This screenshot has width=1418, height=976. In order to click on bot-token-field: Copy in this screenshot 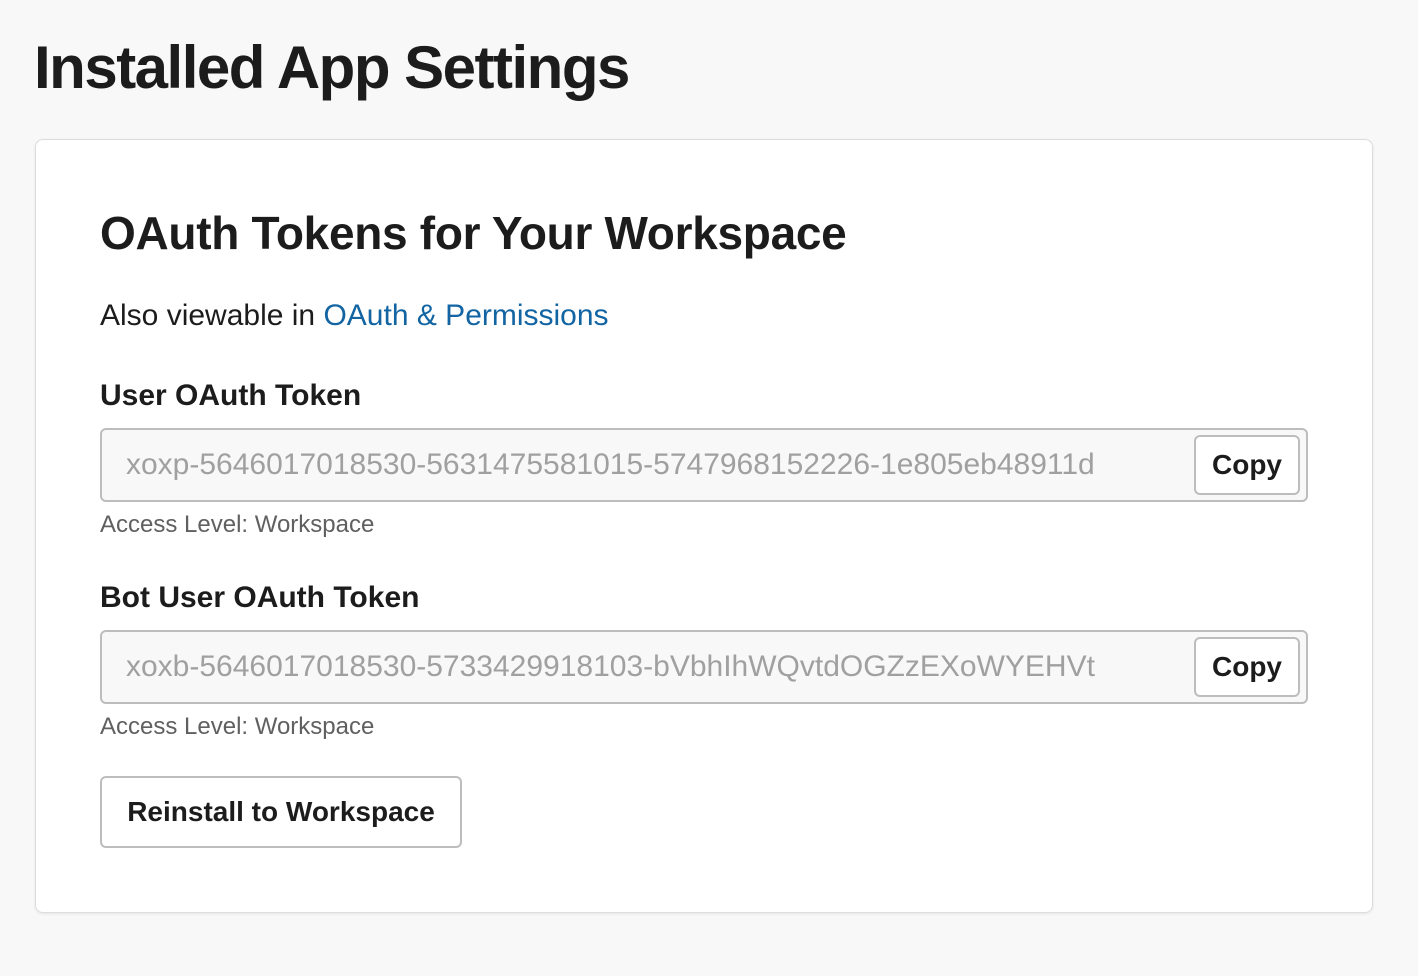, I will do `click(704, 667)`.